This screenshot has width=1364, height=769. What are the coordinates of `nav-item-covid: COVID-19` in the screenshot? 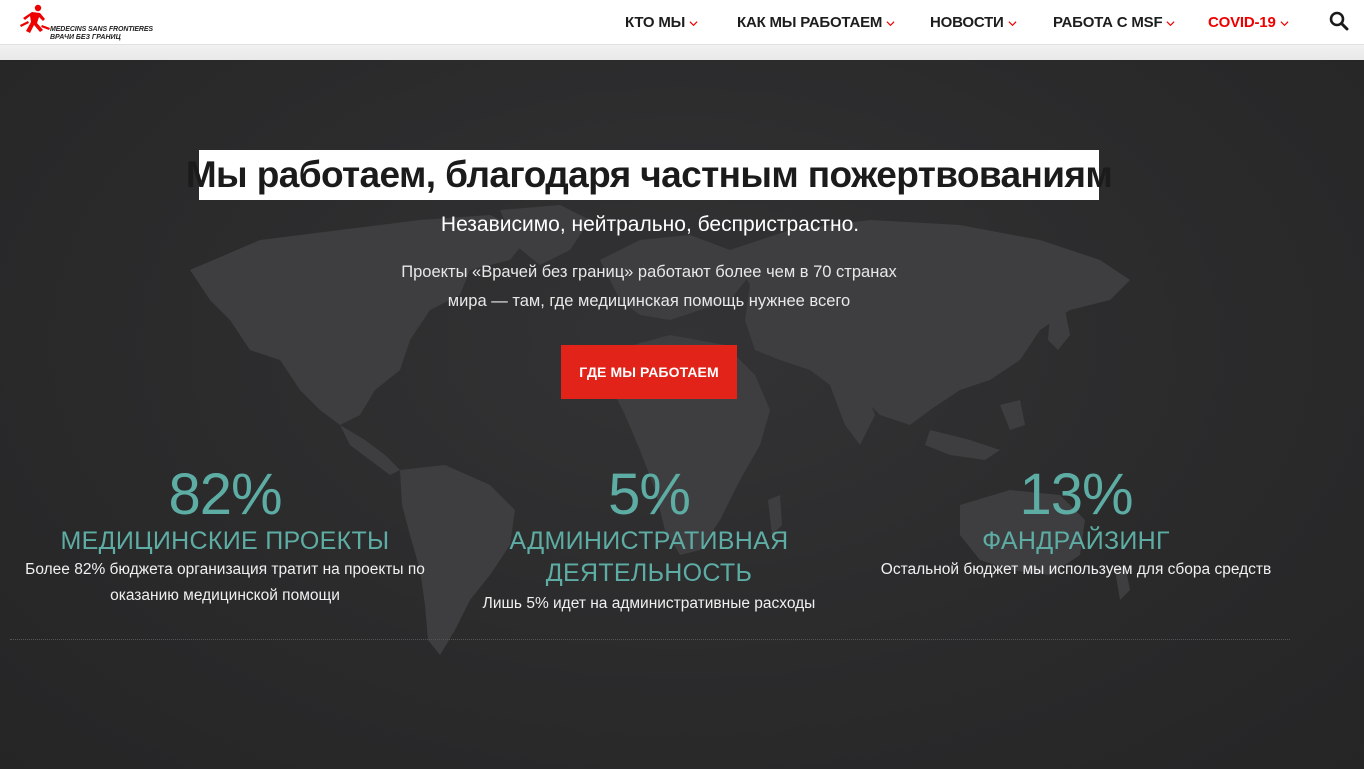 It's located at (1248, 22).